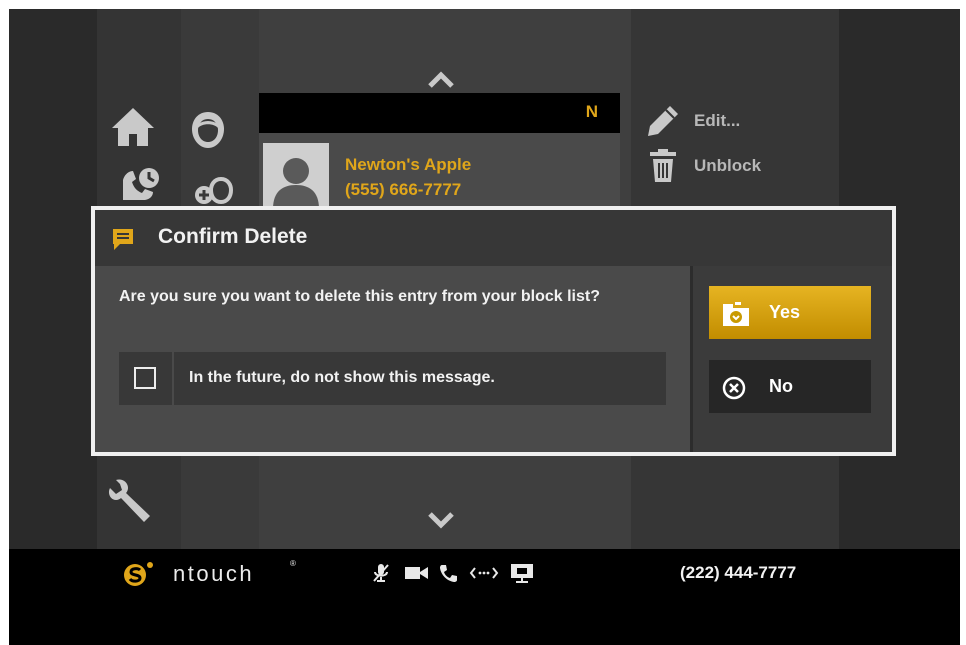 The width and height of the screenshot is (966, 645). Describe the element at coordinates (781, 386) in the screenshot. I see `no-label: No` at that location.